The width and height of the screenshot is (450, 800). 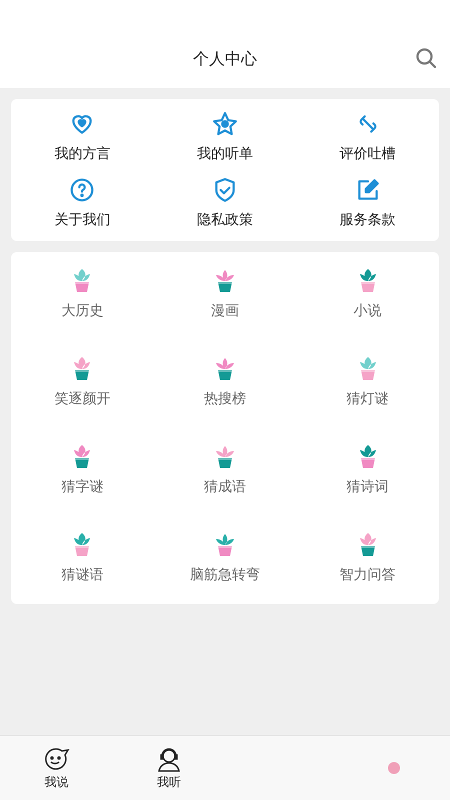 I want to click on smiley-icon, so click(x=56, y=759).